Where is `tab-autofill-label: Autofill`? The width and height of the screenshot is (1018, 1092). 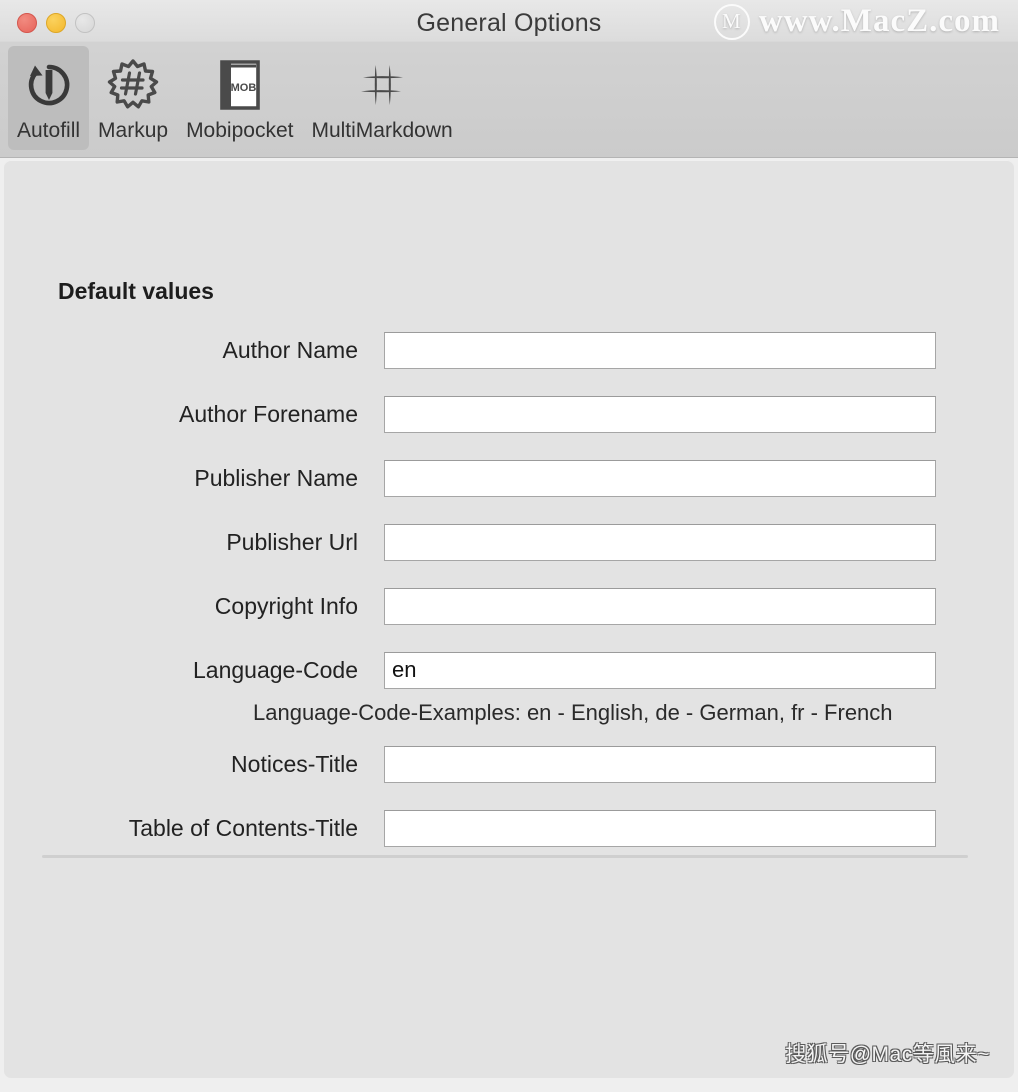 tab-autofill-label: Autofill is located at coordinates (49, 130).